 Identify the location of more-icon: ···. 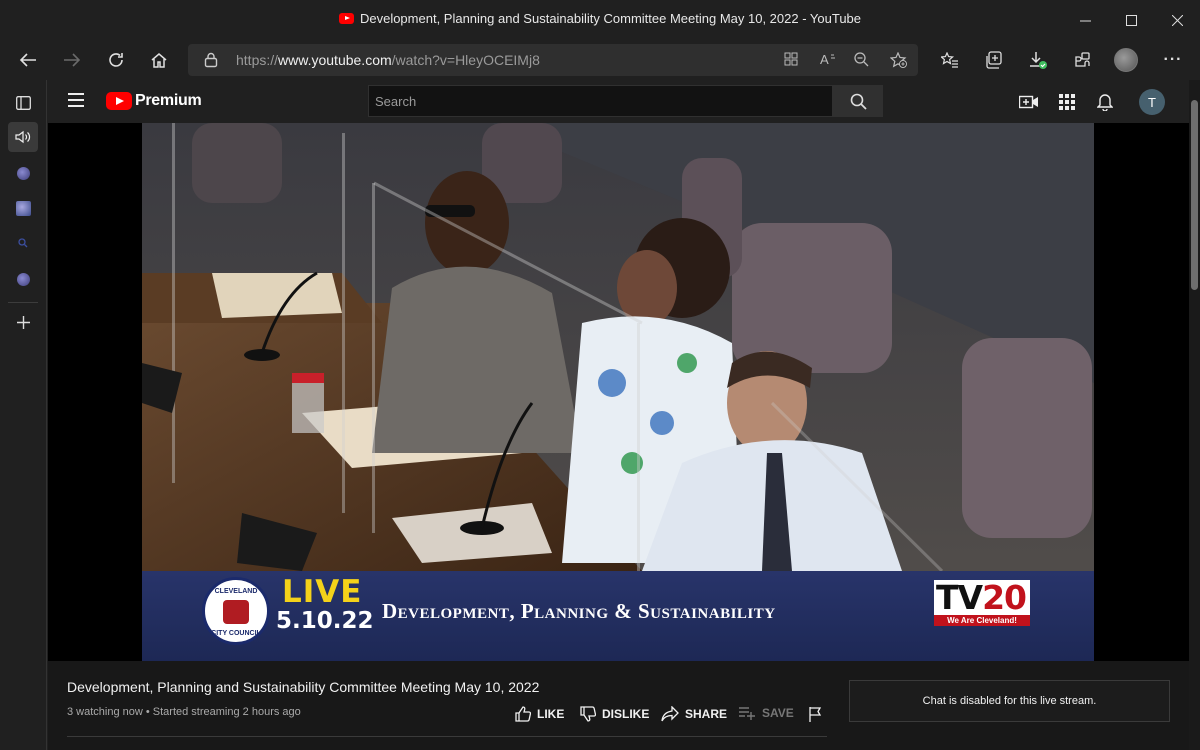
(1173, 59).